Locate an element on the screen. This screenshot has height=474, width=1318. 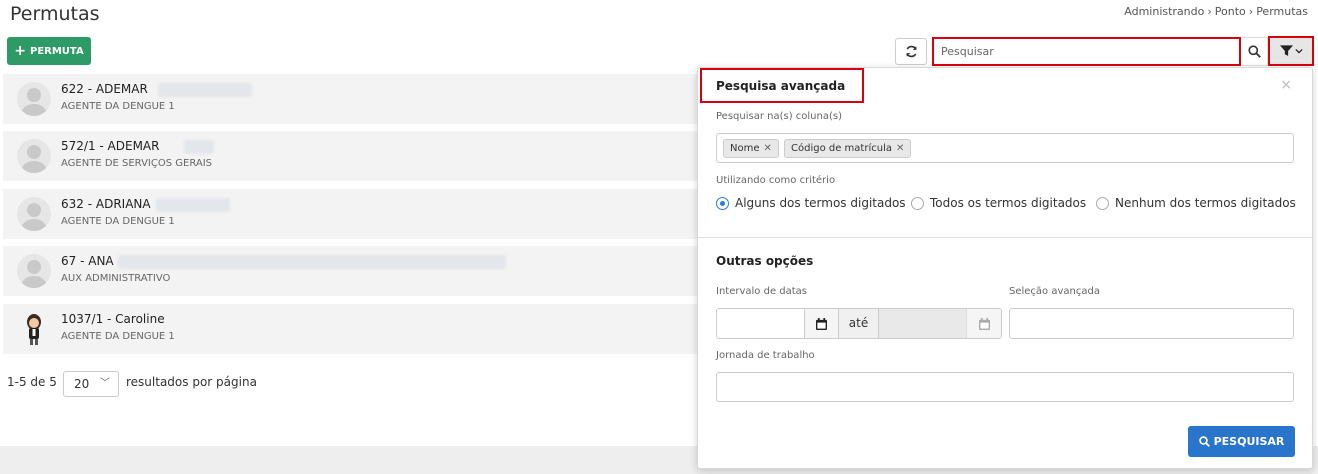
columns-multiselect: Nome ✕ Código de matrícula ✕ is located at coordinates (1005, 148).